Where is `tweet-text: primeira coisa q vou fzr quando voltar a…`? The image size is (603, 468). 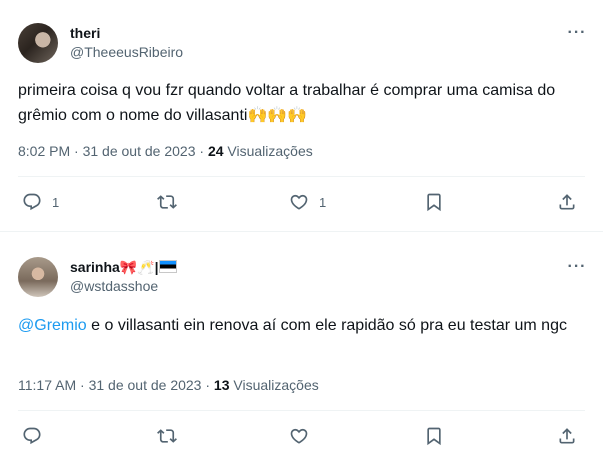 tweet-text: primeira coisa q vou fzr quando voltar a… is located at coordinates (287, 103).